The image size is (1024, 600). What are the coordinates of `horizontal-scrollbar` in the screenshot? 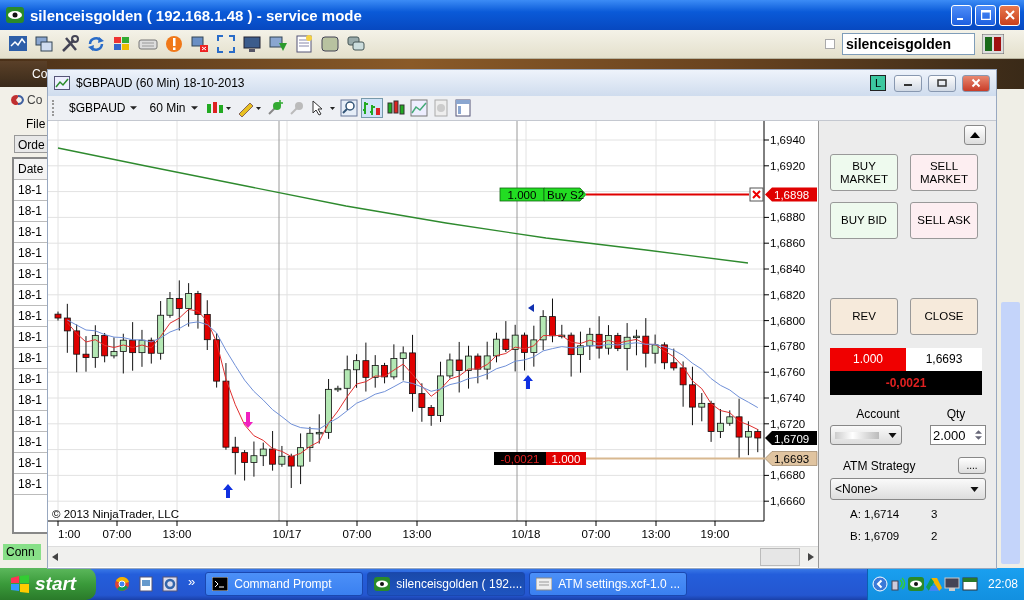 It's located at (433, 556).